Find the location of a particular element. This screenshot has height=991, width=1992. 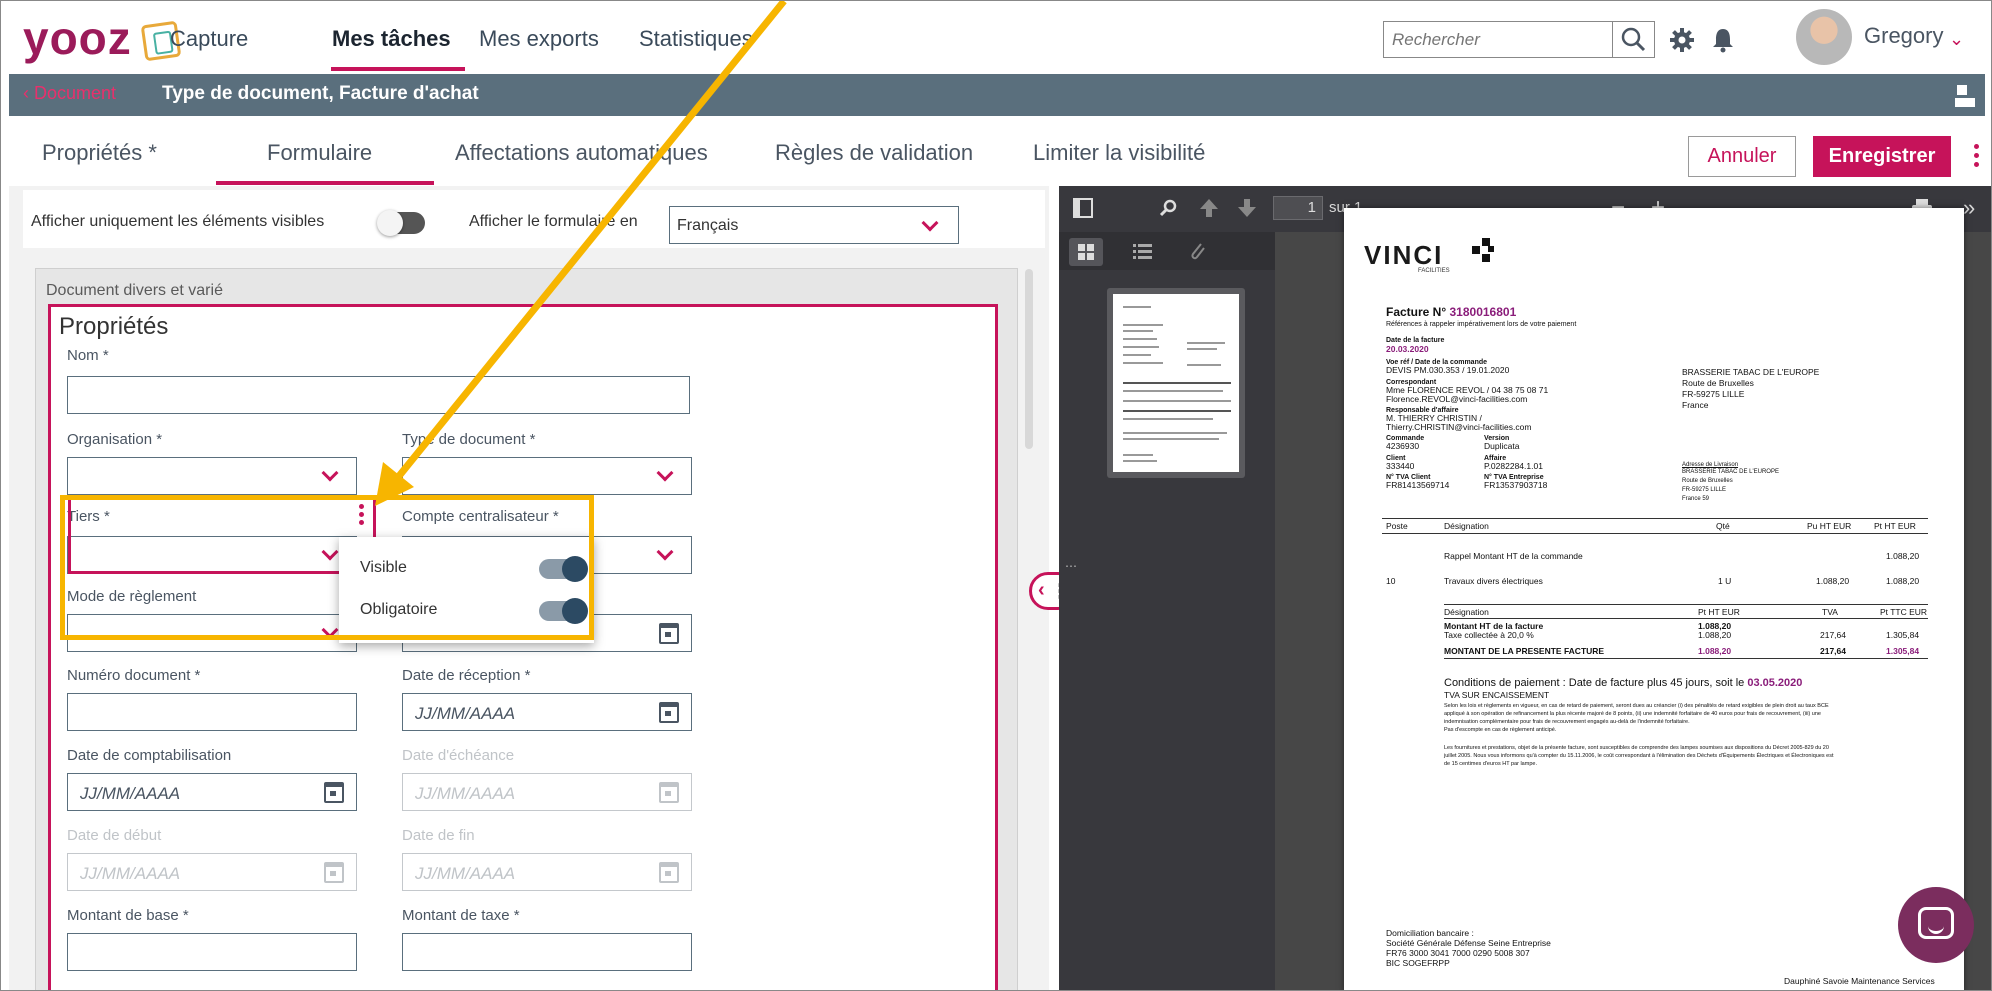

tab-formulaire: Formulaire is located at coordinates (319, 153).